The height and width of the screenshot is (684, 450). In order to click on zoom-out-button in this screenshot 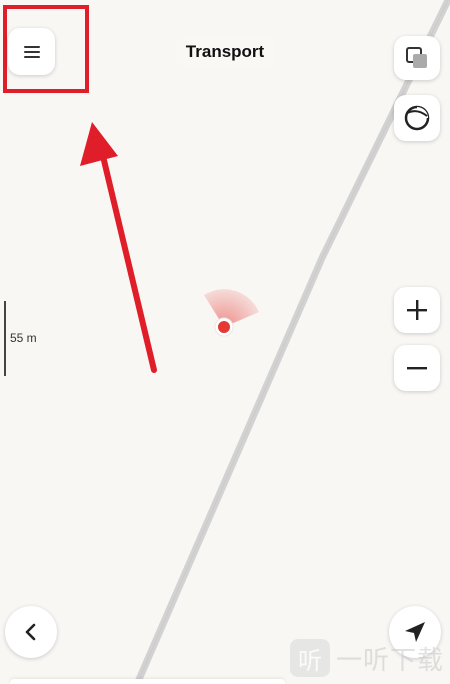, I will do `click(417, 368)`.